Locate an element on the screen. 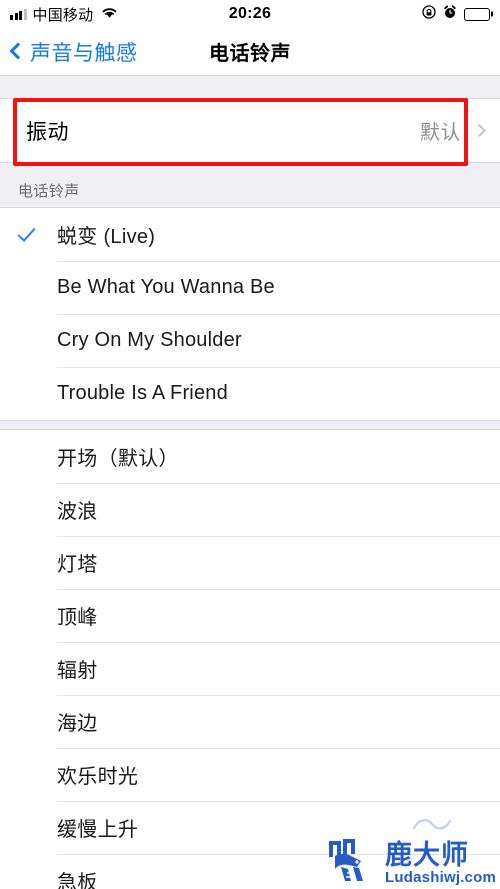 The image size is (500, 889). list-item-label: 缓慢上升 is located at coordinates (98, 830).